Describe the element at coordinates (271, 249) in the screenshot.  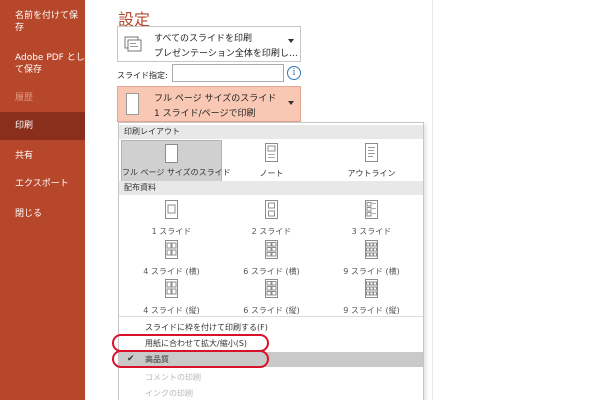
I see `handout-6h-icon` at that location.